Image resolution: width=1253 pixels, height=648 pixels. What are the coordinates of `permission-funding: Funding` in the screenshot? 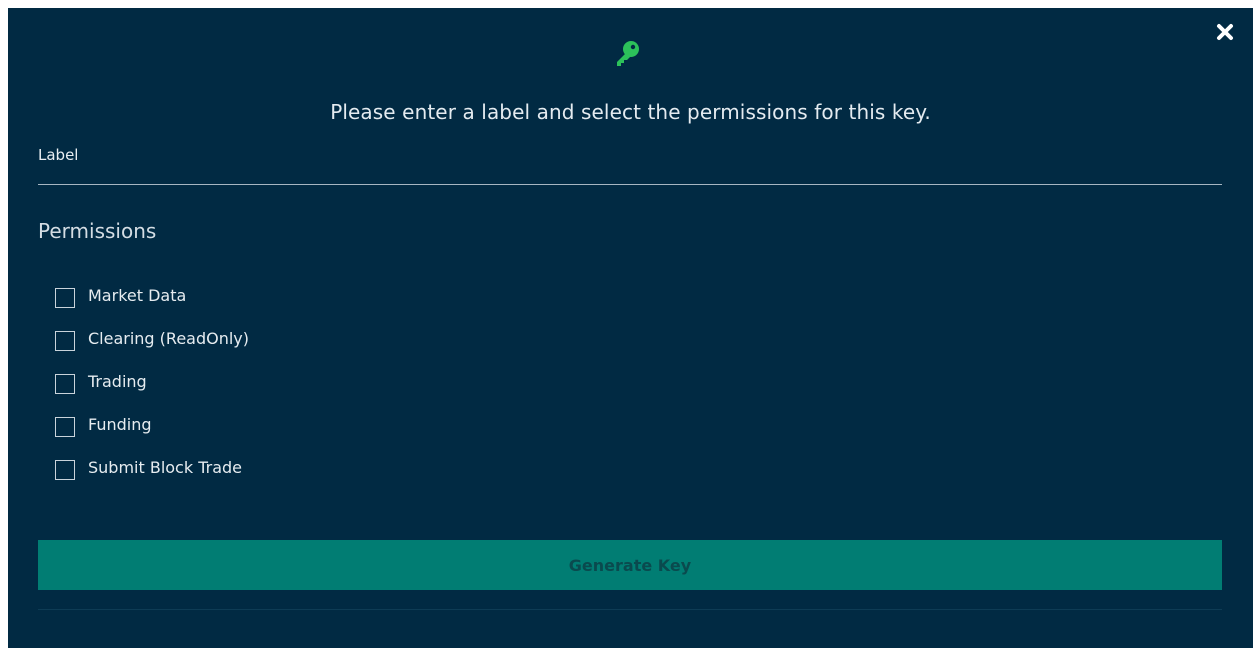 It's located at (152, 435).